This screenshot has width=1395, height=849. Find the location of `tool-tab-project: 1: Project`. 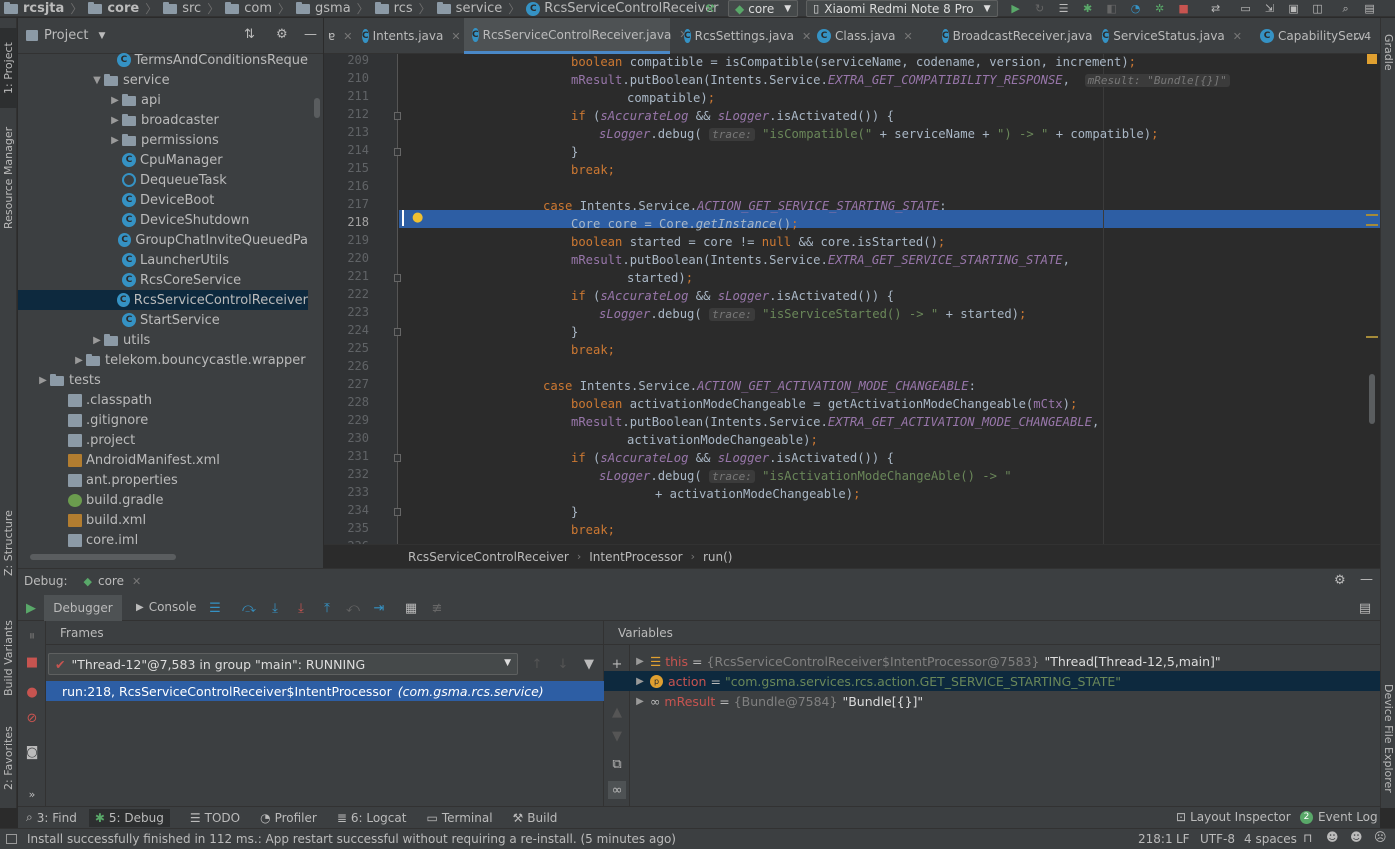

tool-tab-project: 1: Project is located at coordinates (8, 68).